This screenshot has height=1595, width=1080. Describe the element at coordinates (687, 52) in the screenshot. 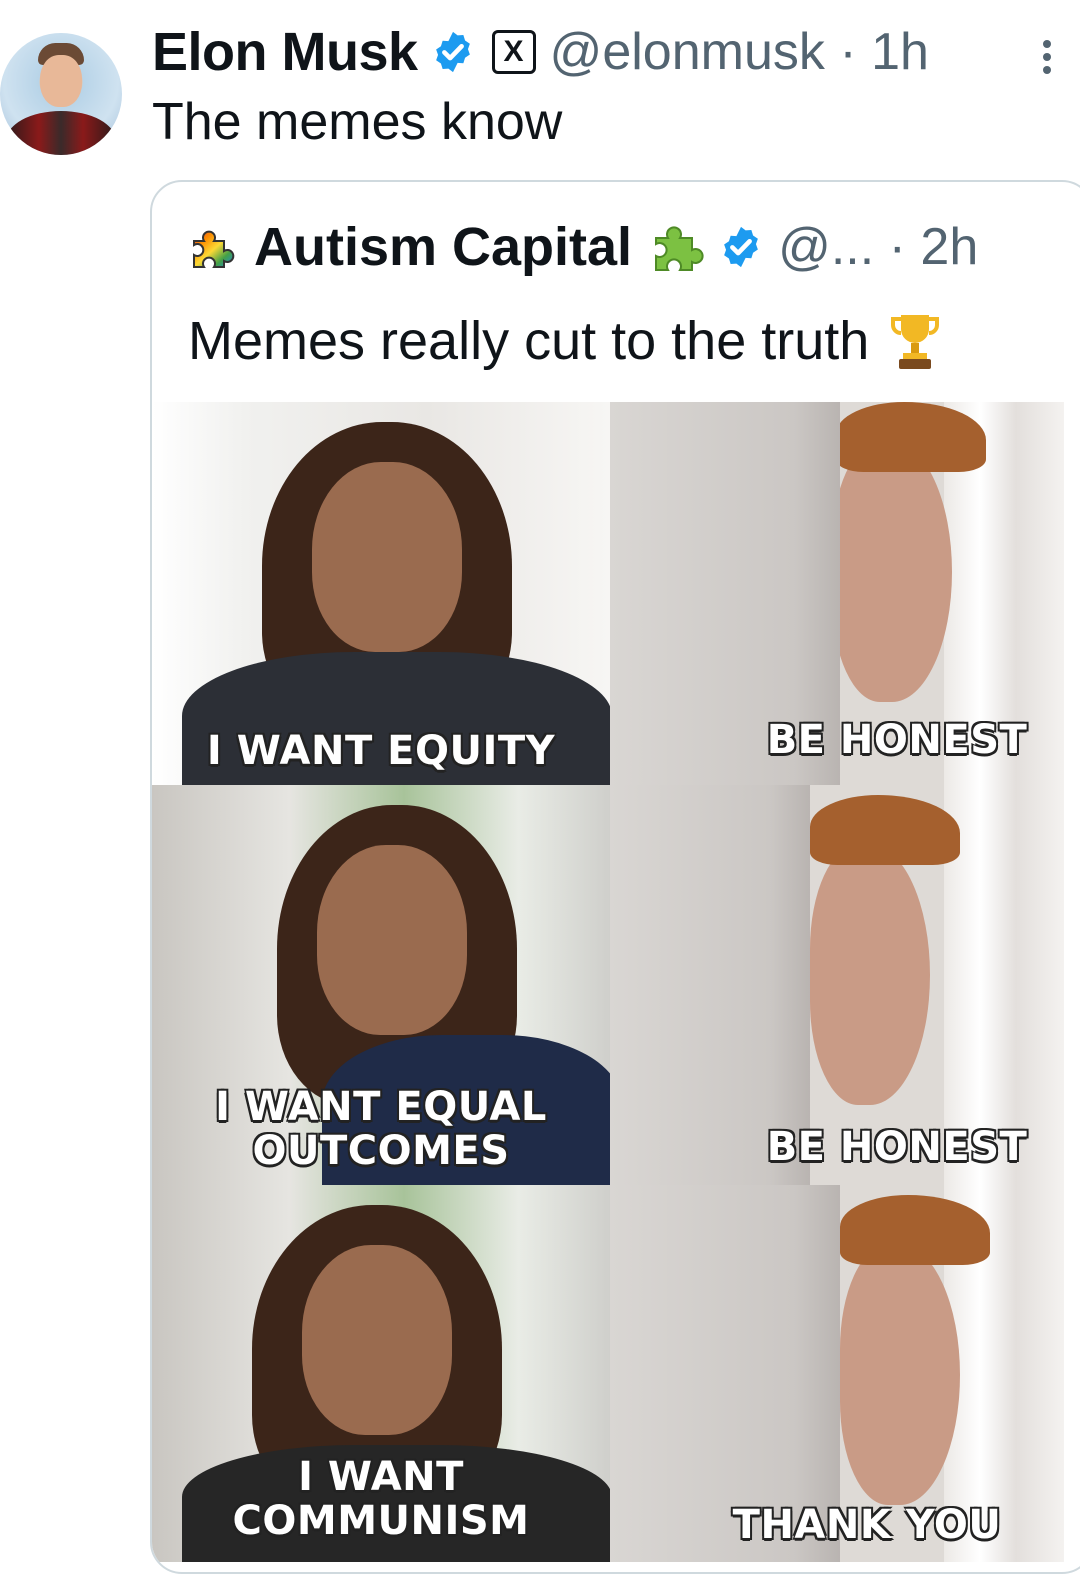

I see `author-handle: @elonmusk` at that location.